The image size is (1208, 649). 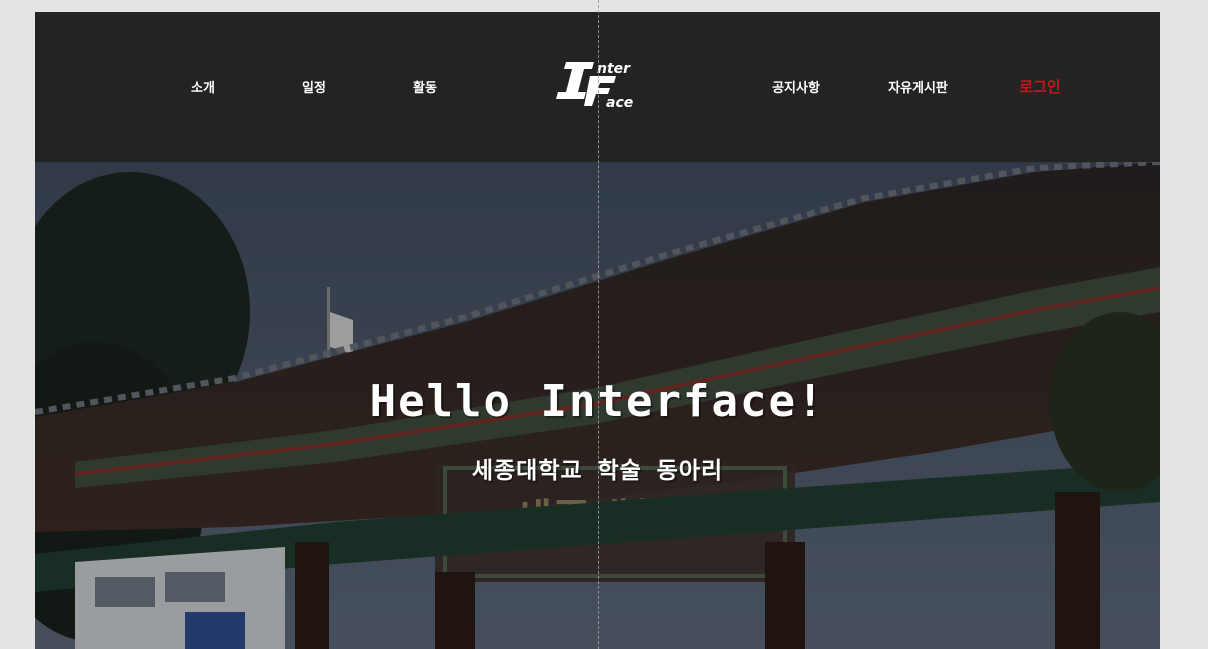 What do you see at coordinates (425, 86) in the screenshot?
I see `nav-item-activity: 활동` at bounding box center [425, 86].